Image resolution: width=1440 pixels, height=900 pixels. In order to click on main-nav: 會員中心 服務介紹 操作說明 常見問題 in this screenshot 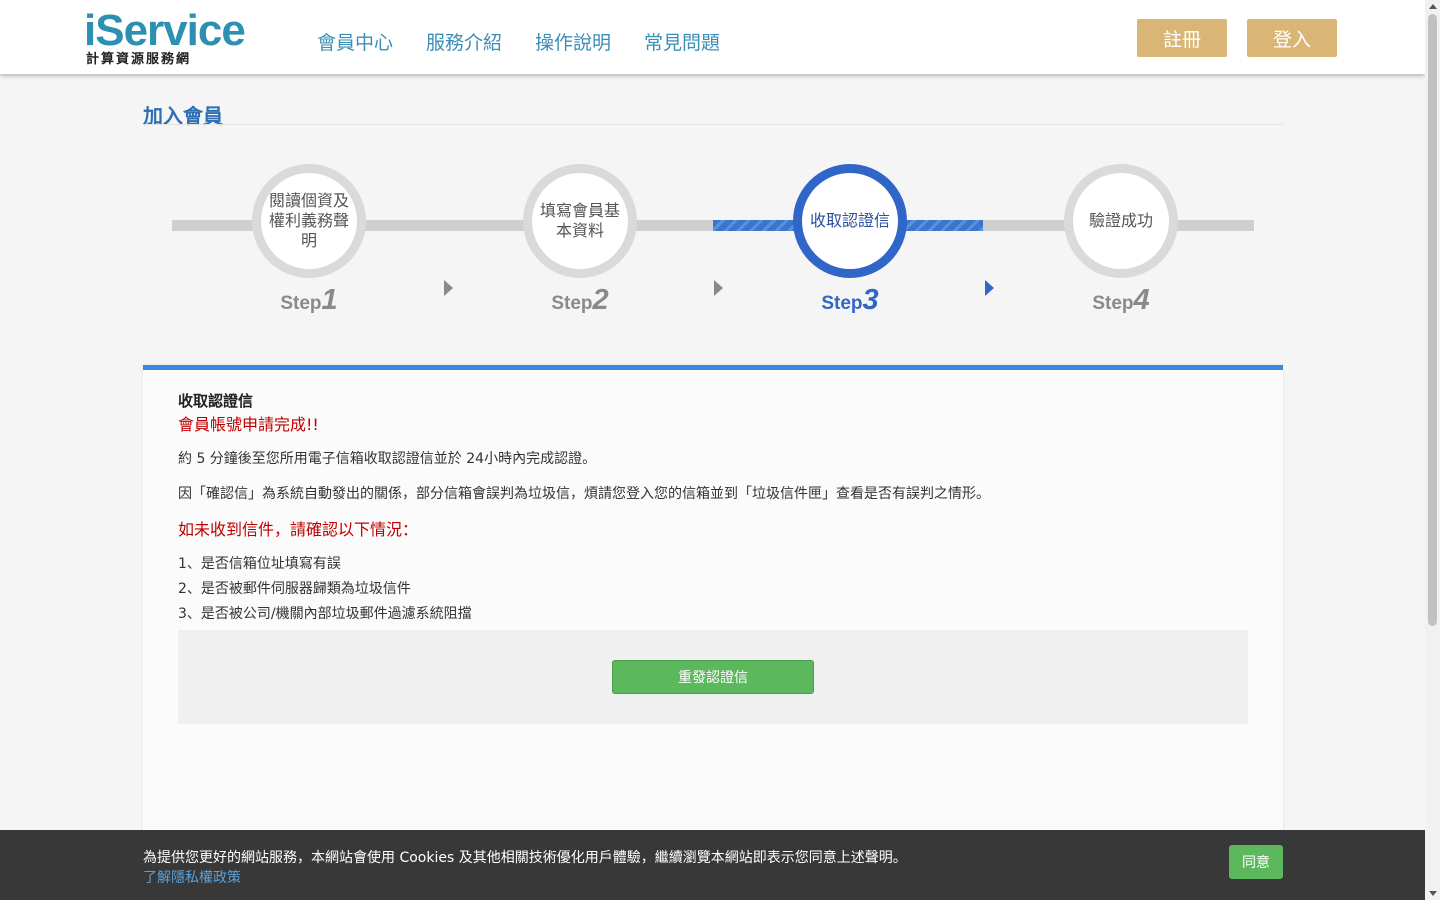, I will do `click(535, 41)`.